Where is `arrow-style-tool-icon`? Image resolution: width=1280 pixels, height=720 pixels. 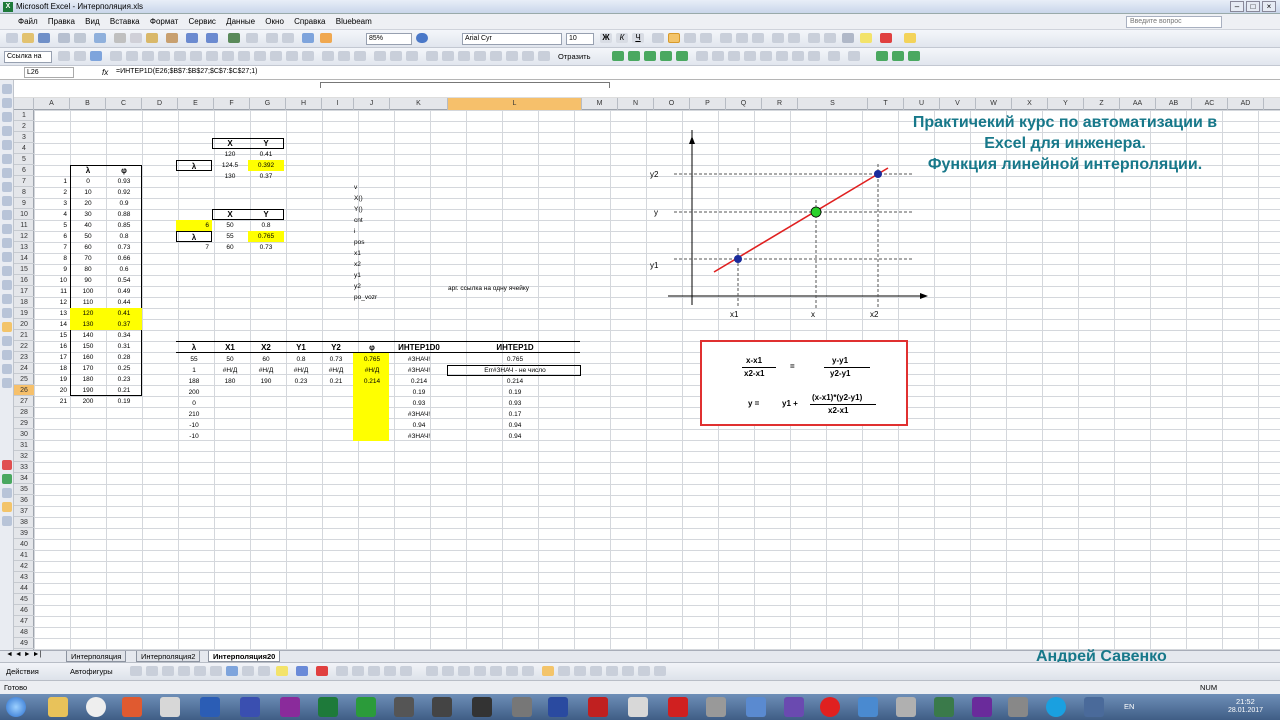
arrow-style-tool-icon is located at coordinates (374, 671).